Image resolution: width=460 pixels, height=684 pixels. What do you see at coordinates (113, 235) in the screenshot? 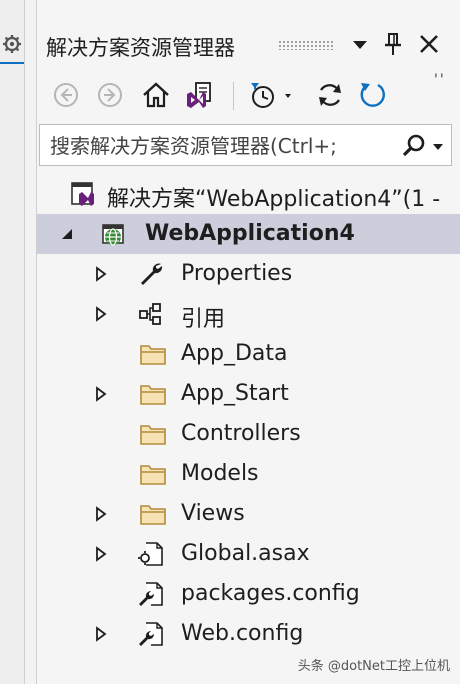
I see `web-project-globe-icon` at bounding box center [113, 235].